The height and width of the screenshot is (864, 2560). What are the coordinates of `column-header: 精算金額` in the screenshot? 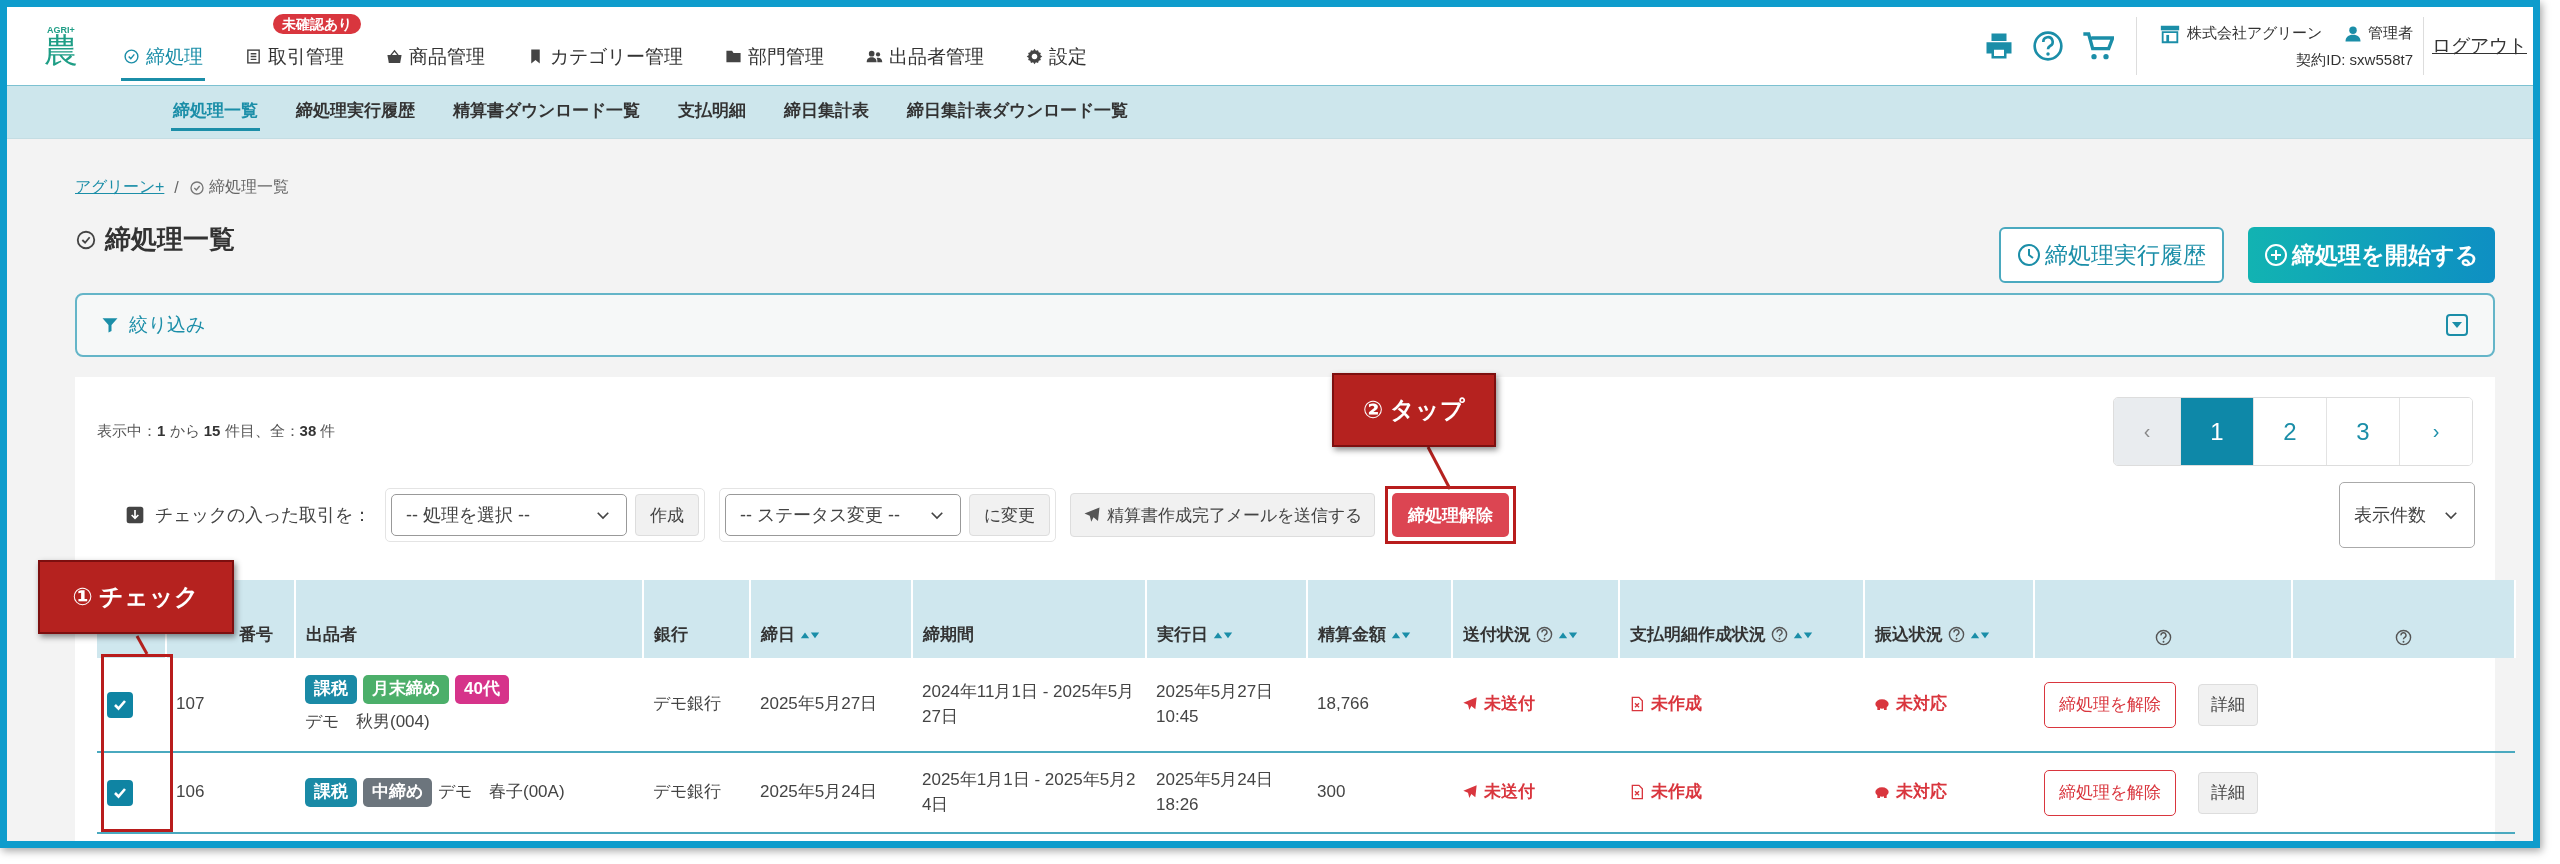 It's located at (1352, 635).